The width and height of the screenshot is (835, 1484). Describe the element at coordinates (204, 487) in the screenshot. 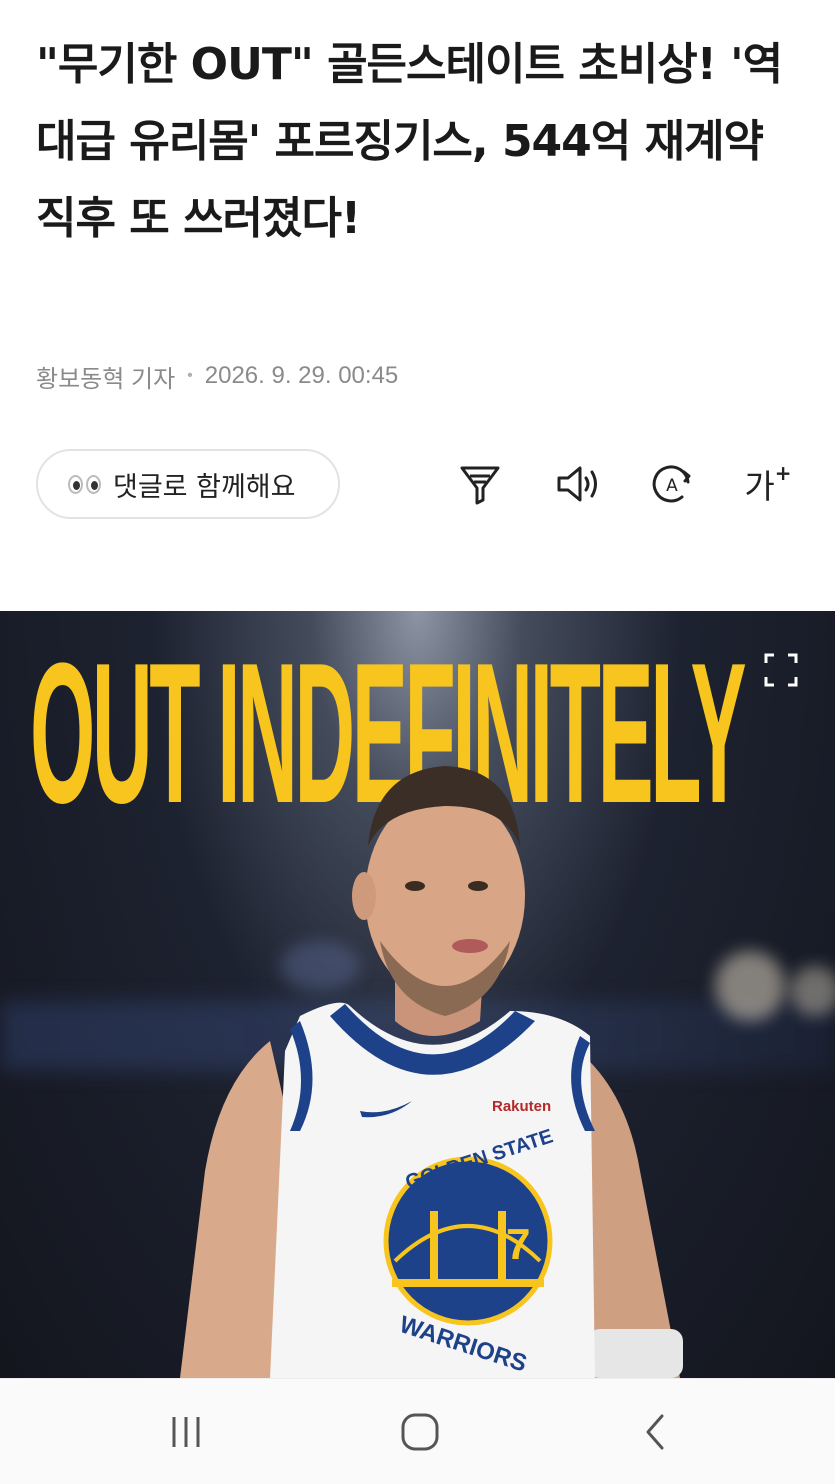

I see `comment-button-label: 댓글로 함께해요` at that location.